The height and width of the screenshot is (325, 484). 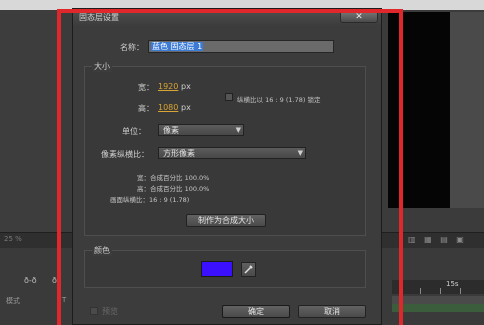 What do you see at coordinates (467, 110) in the screenshot?
I see `right-panel` at bounding box center [467, 110].